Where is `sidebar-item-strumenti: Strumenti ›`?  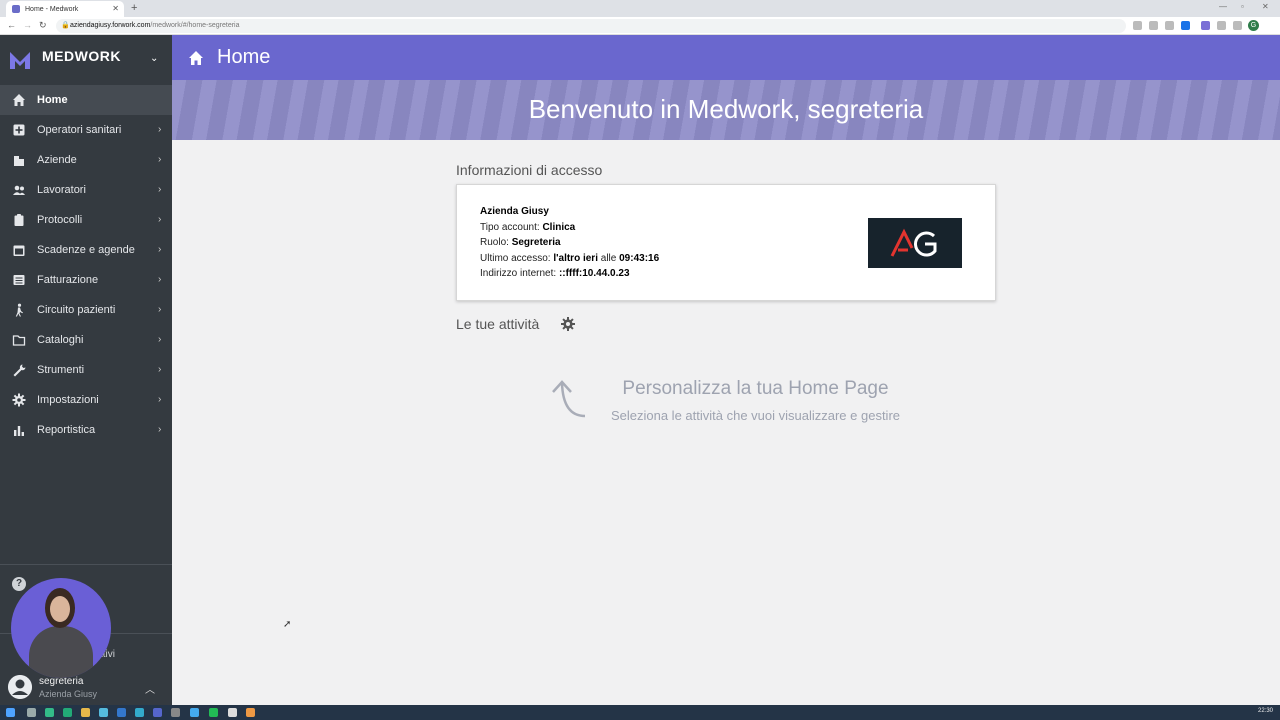 sidebar-item-strumenti: Strumenti › is located at coordinates (86, 370).